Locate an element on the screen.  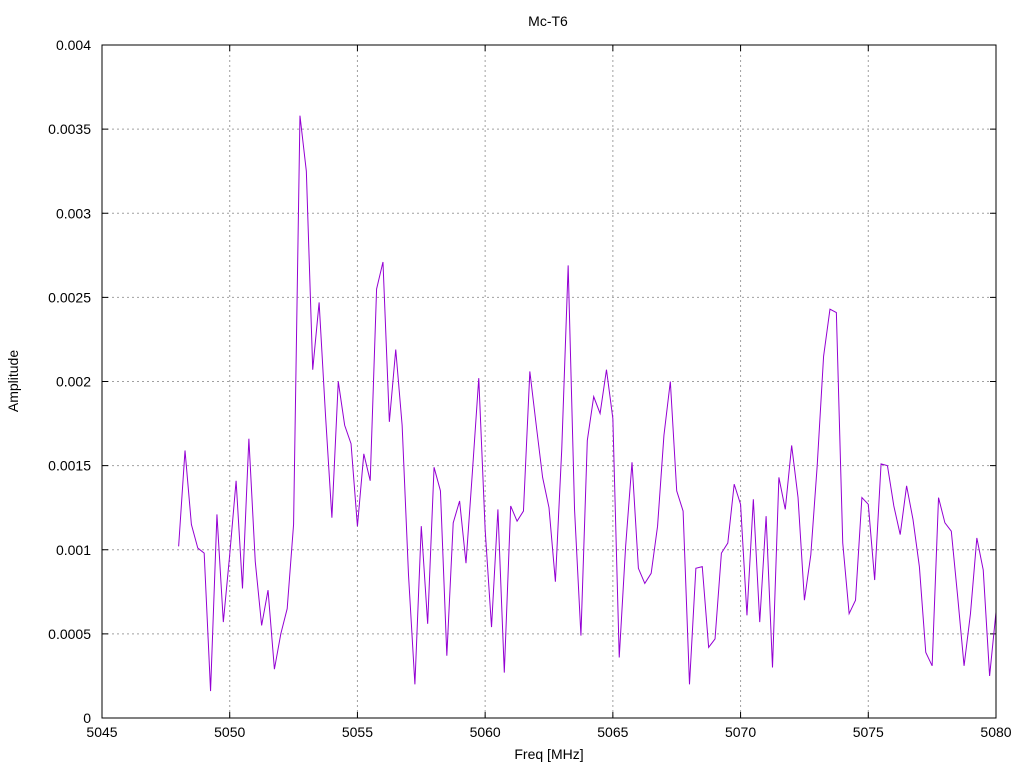
y-tick-label: 0.002 is located at coordinates (73, 382).